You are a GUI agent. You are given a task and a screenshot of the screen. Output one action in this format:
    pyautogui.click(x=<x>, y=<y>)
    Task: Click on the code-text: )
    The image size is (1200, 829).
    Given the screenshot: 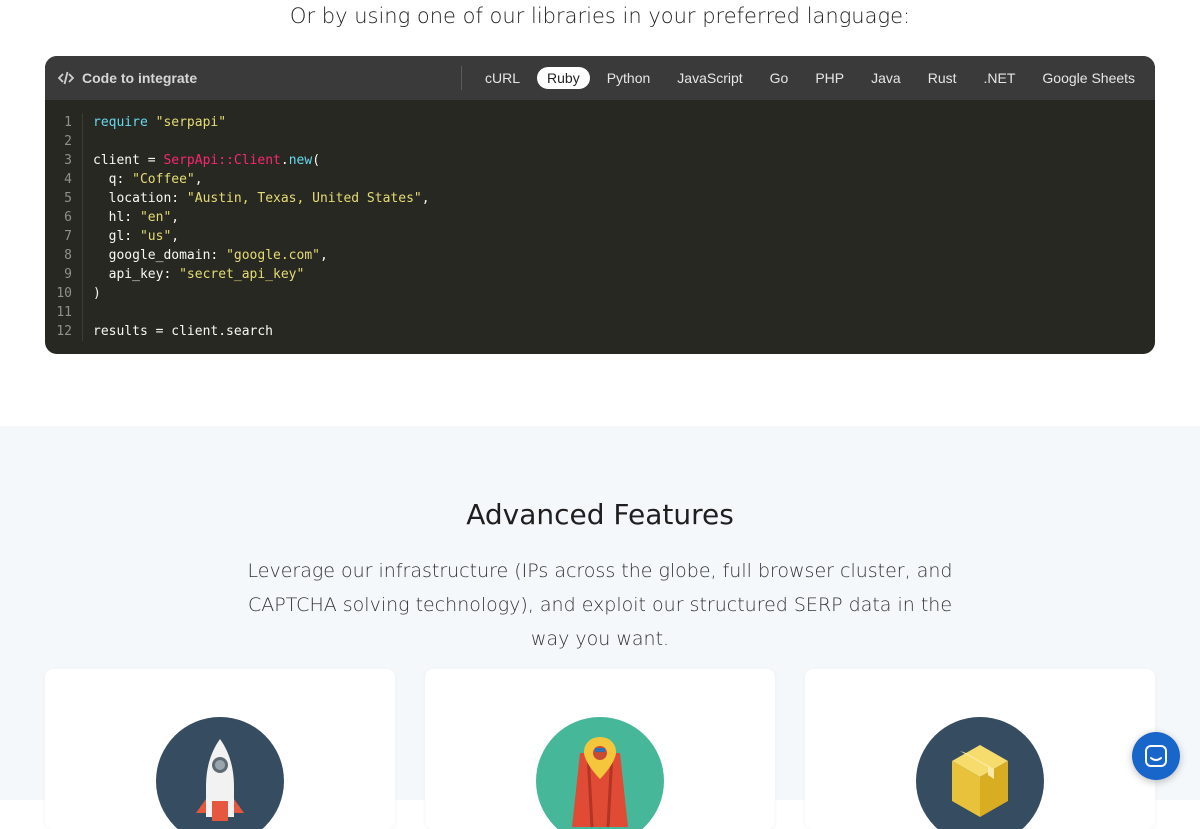 What is the action you would take?
    pyautogui.click(x=97, y=293)
    